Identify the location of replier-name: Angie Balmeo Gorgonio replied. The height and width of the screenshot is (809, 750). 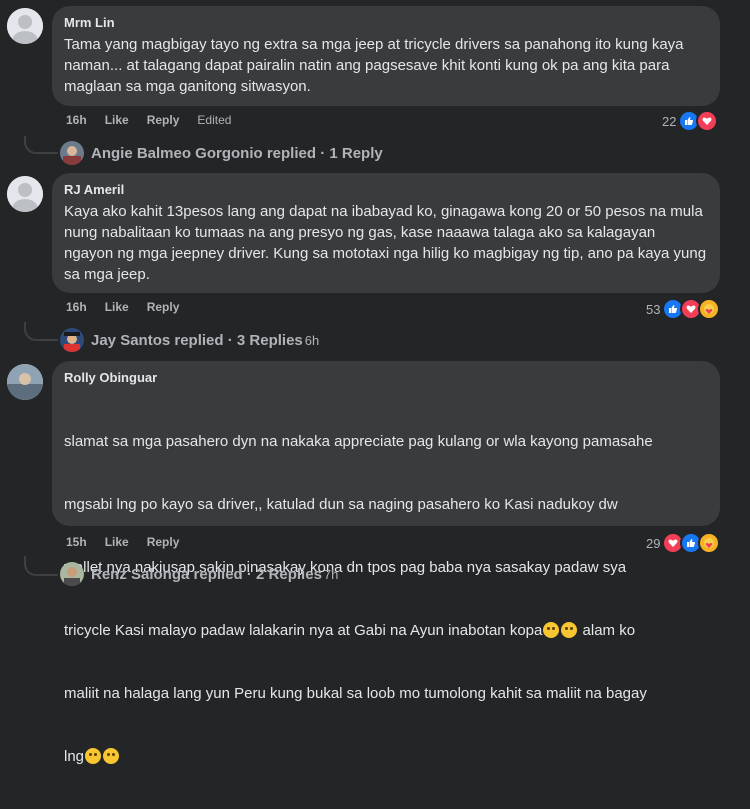
(204, 153).